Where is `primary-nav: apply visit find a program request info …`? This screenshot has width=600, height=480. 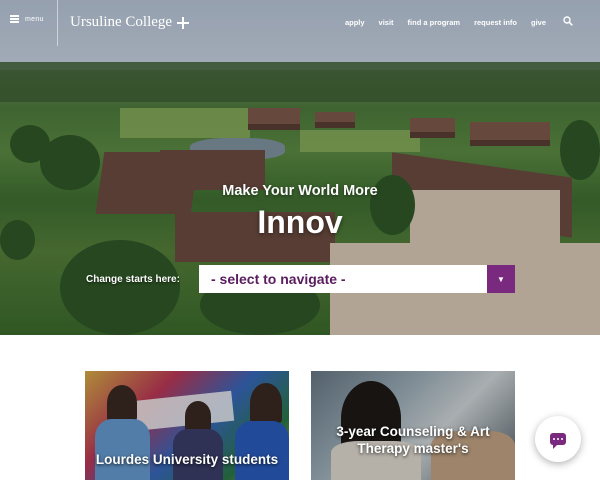
primary-nav: apply visit find a program request info … is located at coordinates (445, 22).